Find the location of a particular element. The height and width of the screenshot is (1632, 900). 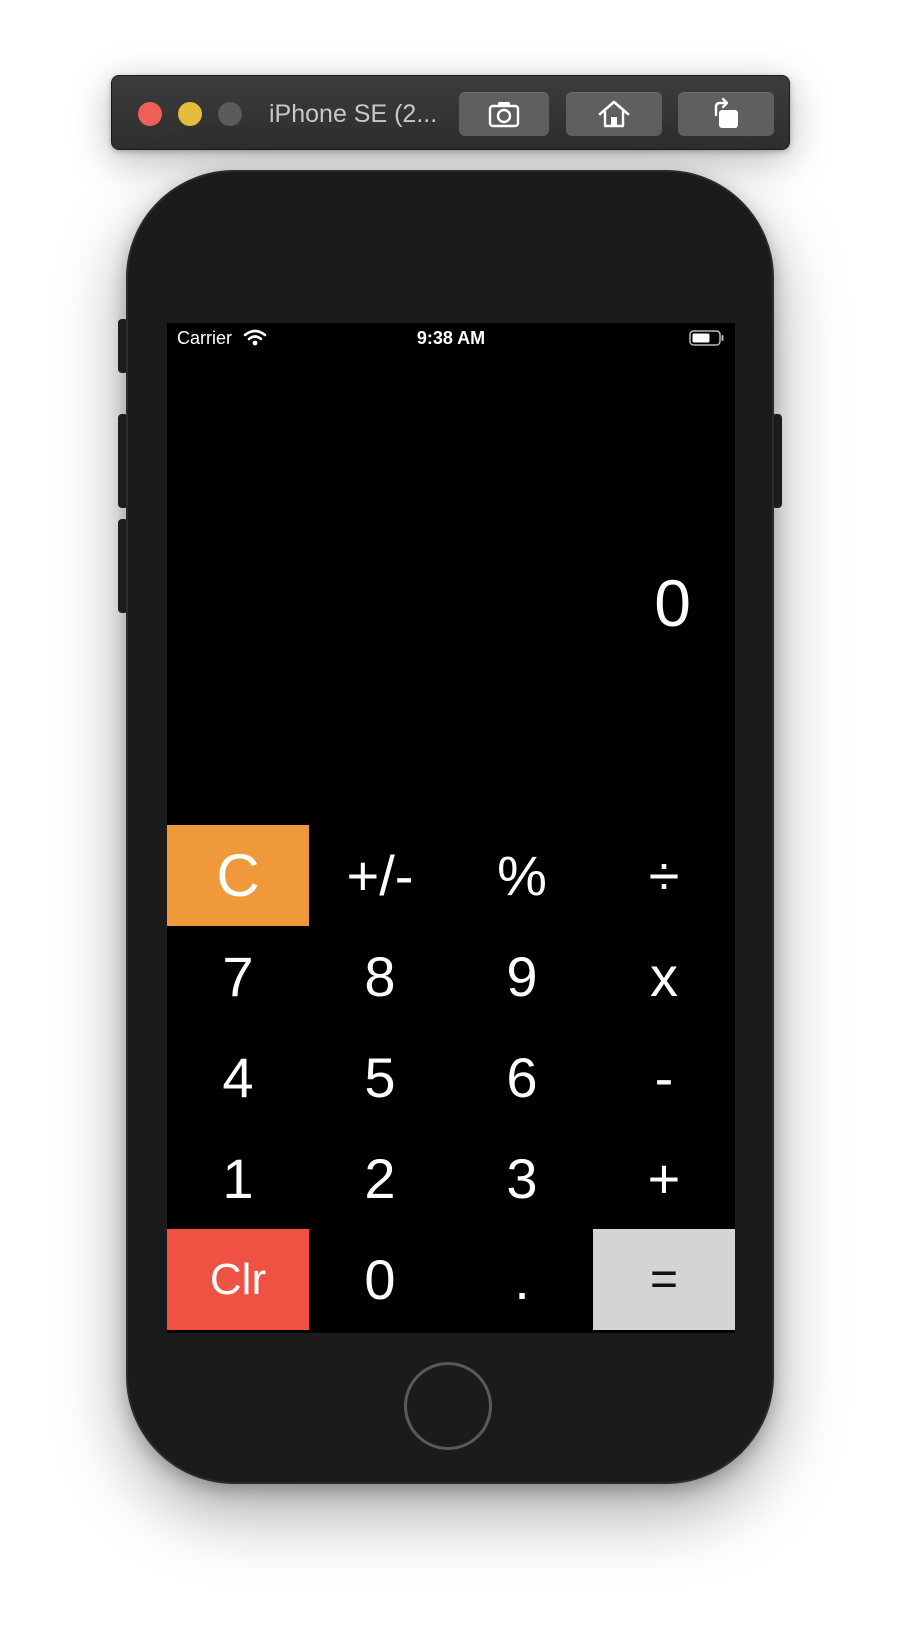

digit-3-key: 3 is located at coordinates (522, 1178).